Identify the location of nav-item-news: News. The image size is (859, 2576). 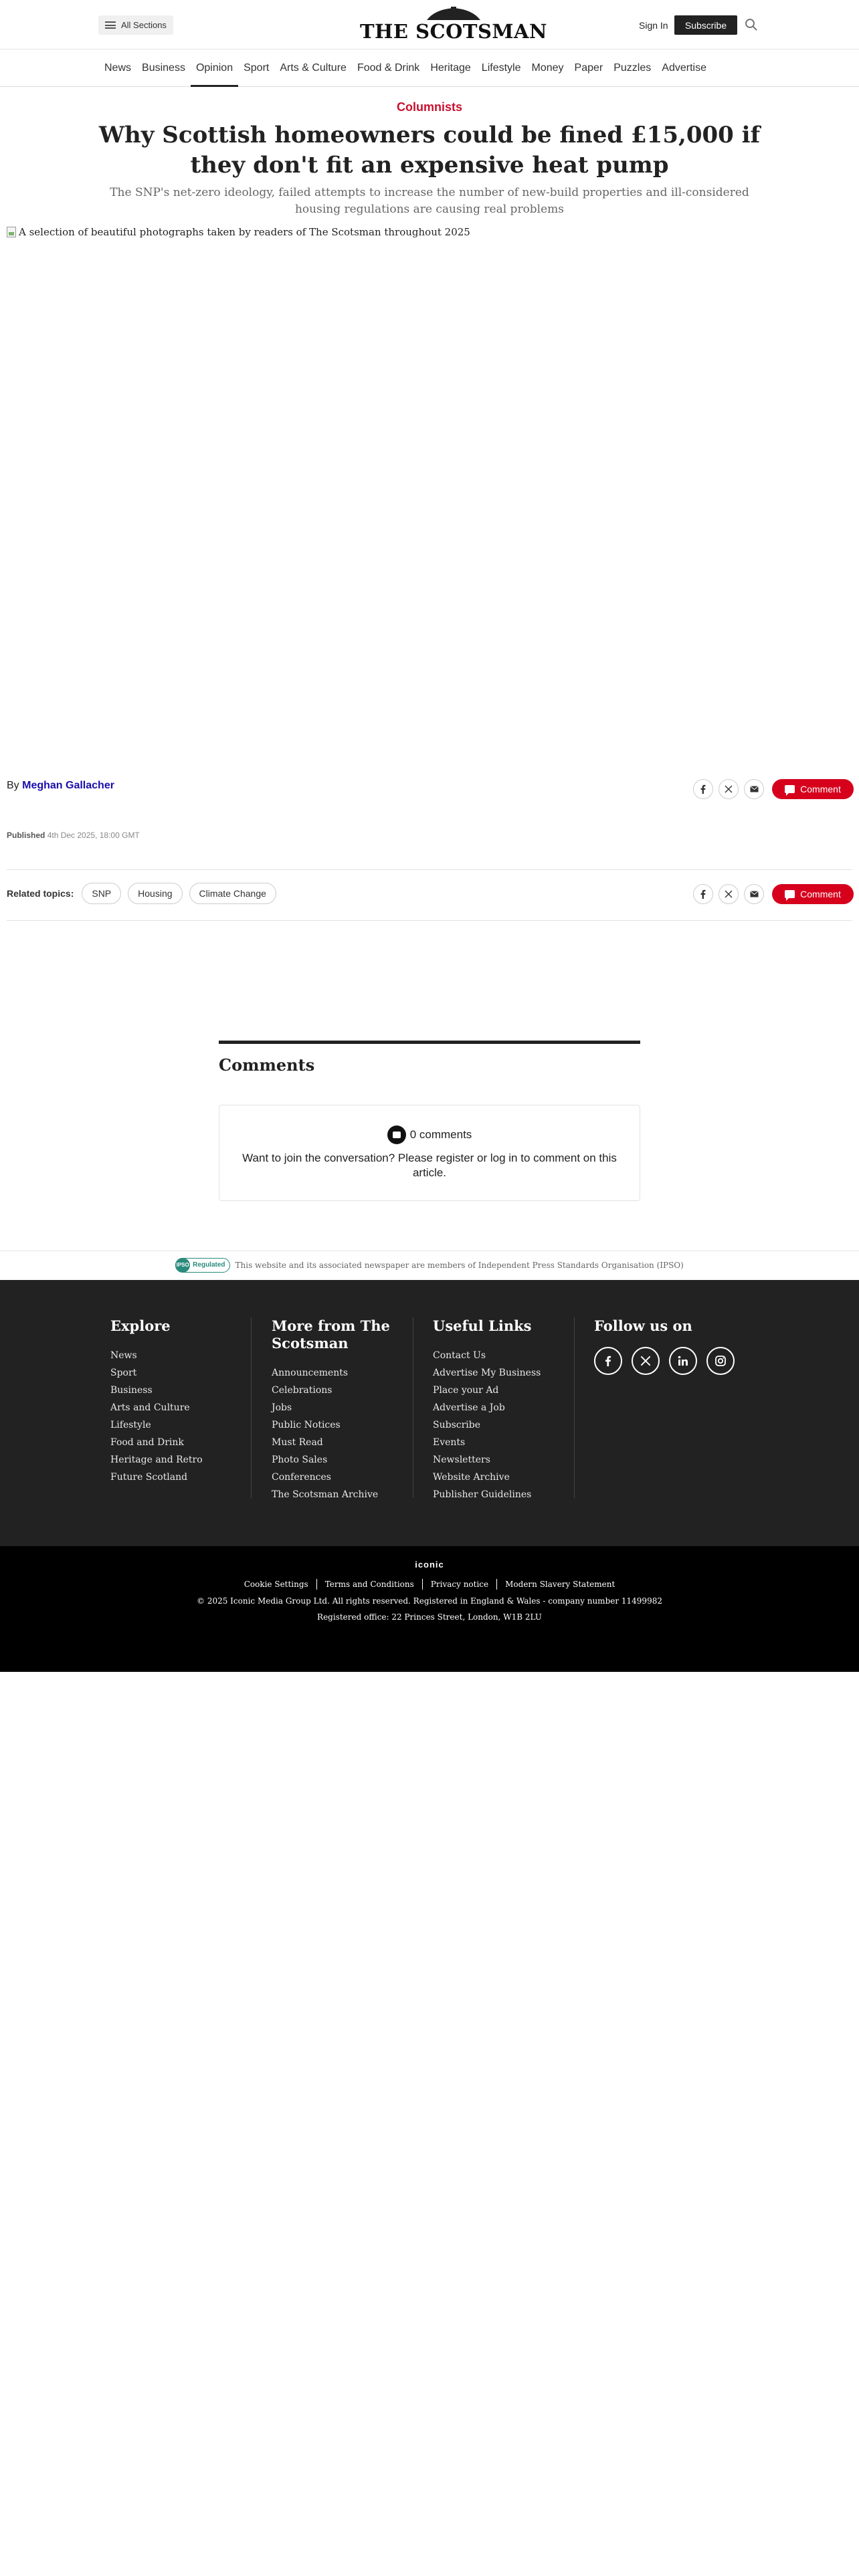
(117, 68).